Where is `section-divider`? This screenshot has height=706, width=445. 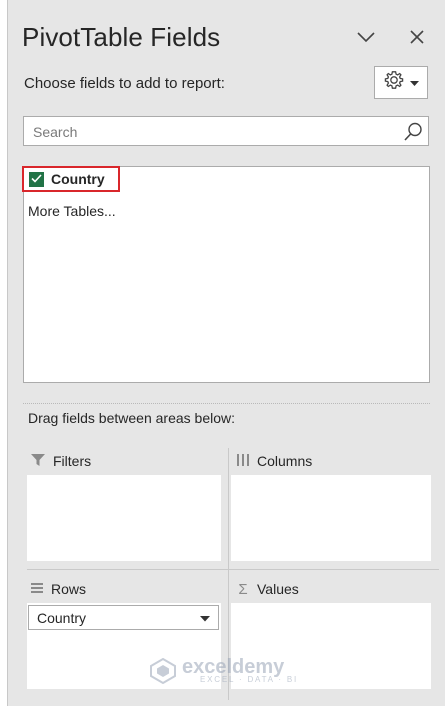
section-divider is located at coordinates (226, 403).